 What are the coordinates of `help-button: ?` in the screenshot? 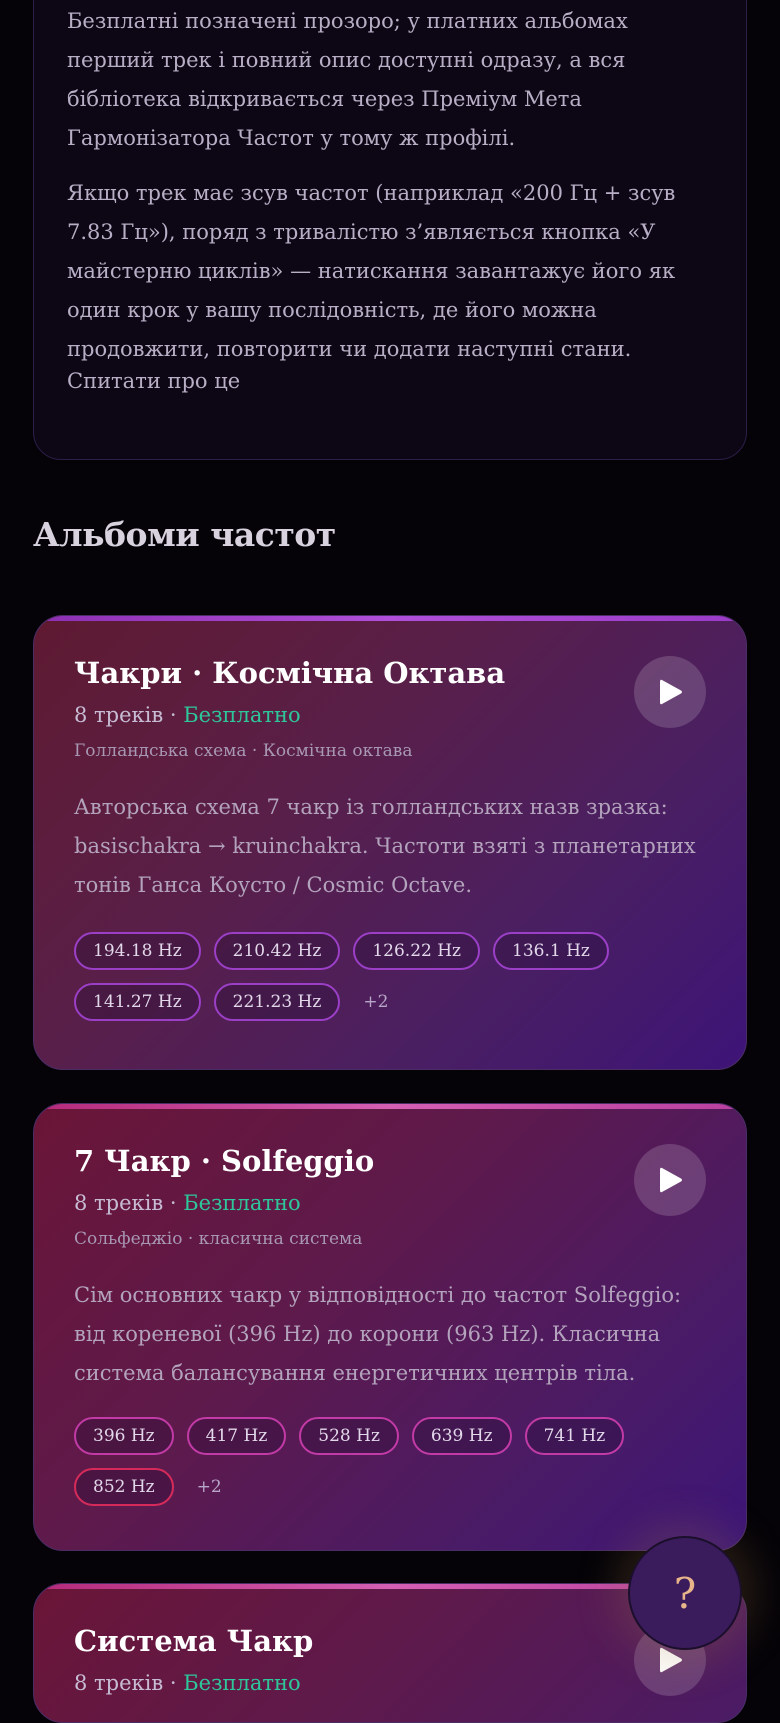 It's located at (685, 1593).